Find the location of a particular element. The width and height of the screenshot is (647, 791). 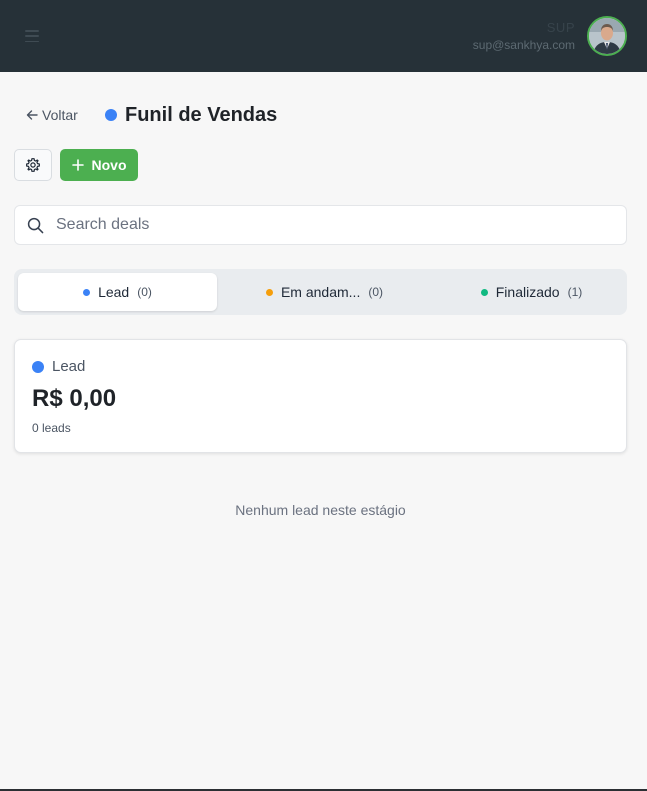

new-deal-button: Novo is located at coordinates (99, 165).